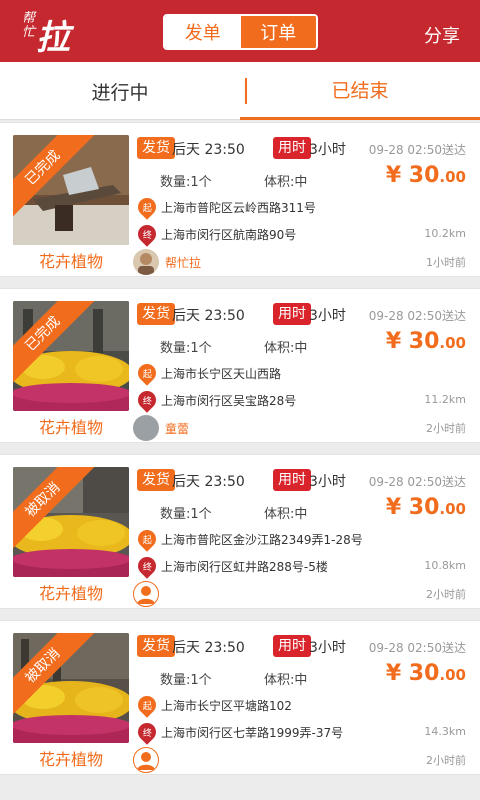 The image size is (480, 800). I want to click on app-logo: 帮忙 拉, so click(52, 33).